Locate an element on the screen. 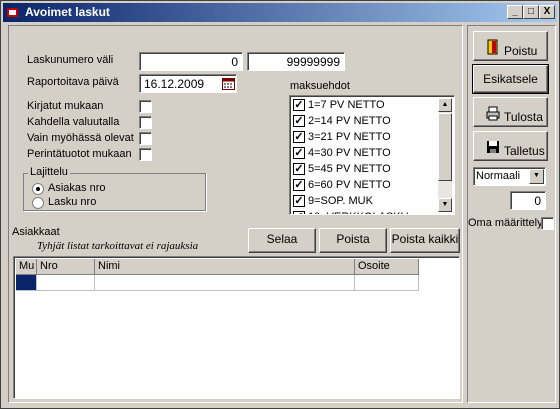 The image size is (560, 409). exit-button: Poistu is located at coordinates (510, 46).